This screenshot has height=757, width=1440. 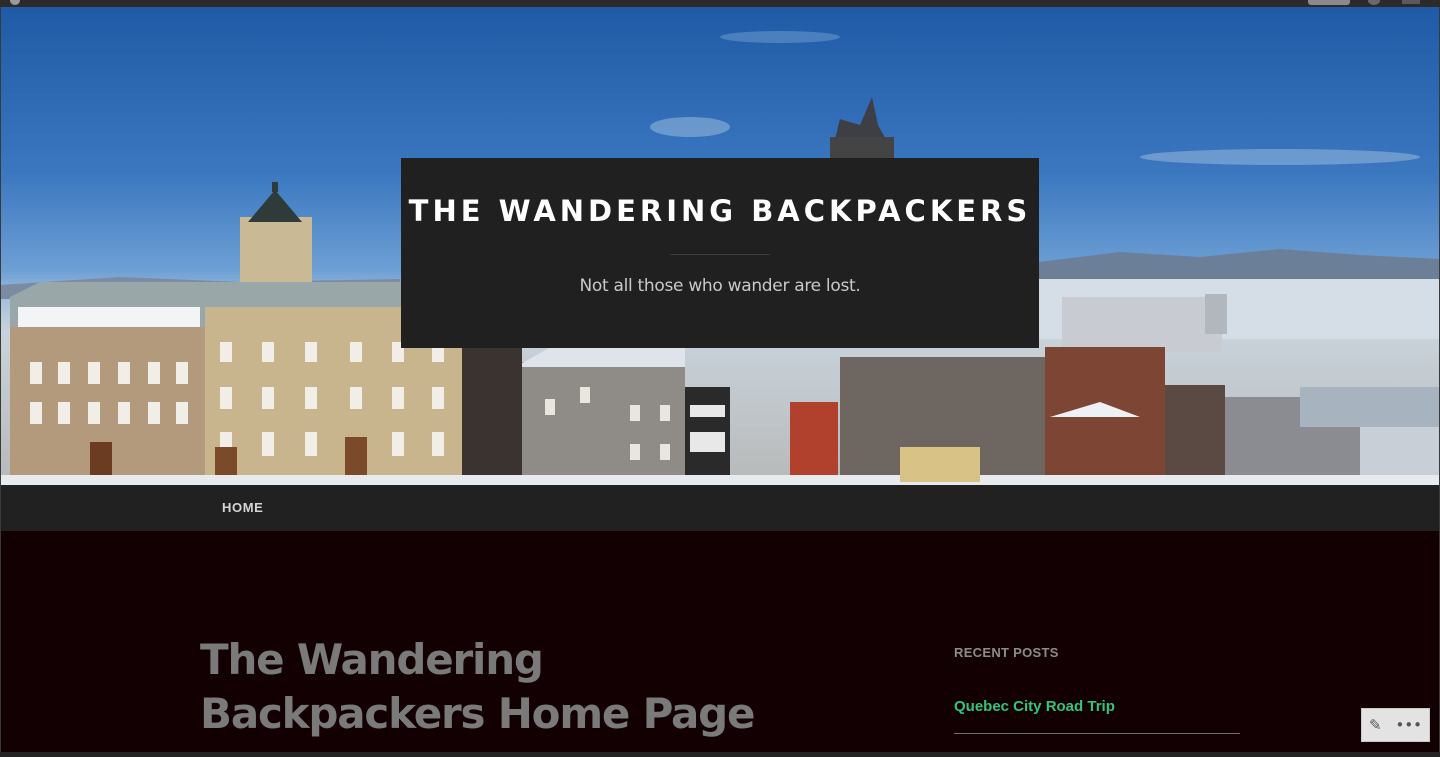 I want to click on window-frame-left, so click(x=0, y=382).